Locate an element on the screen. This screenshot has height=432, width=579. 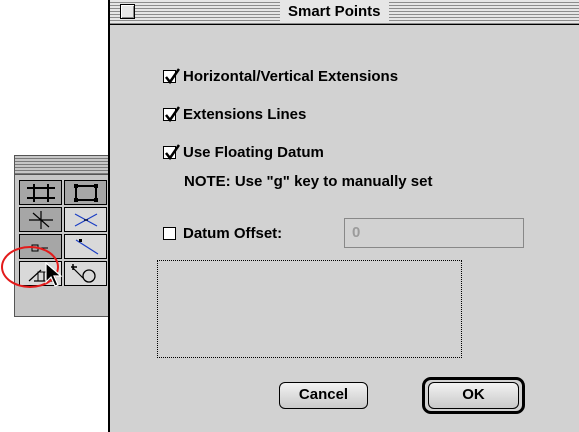
frame-snap-icon is located at coordinates (85, 192).